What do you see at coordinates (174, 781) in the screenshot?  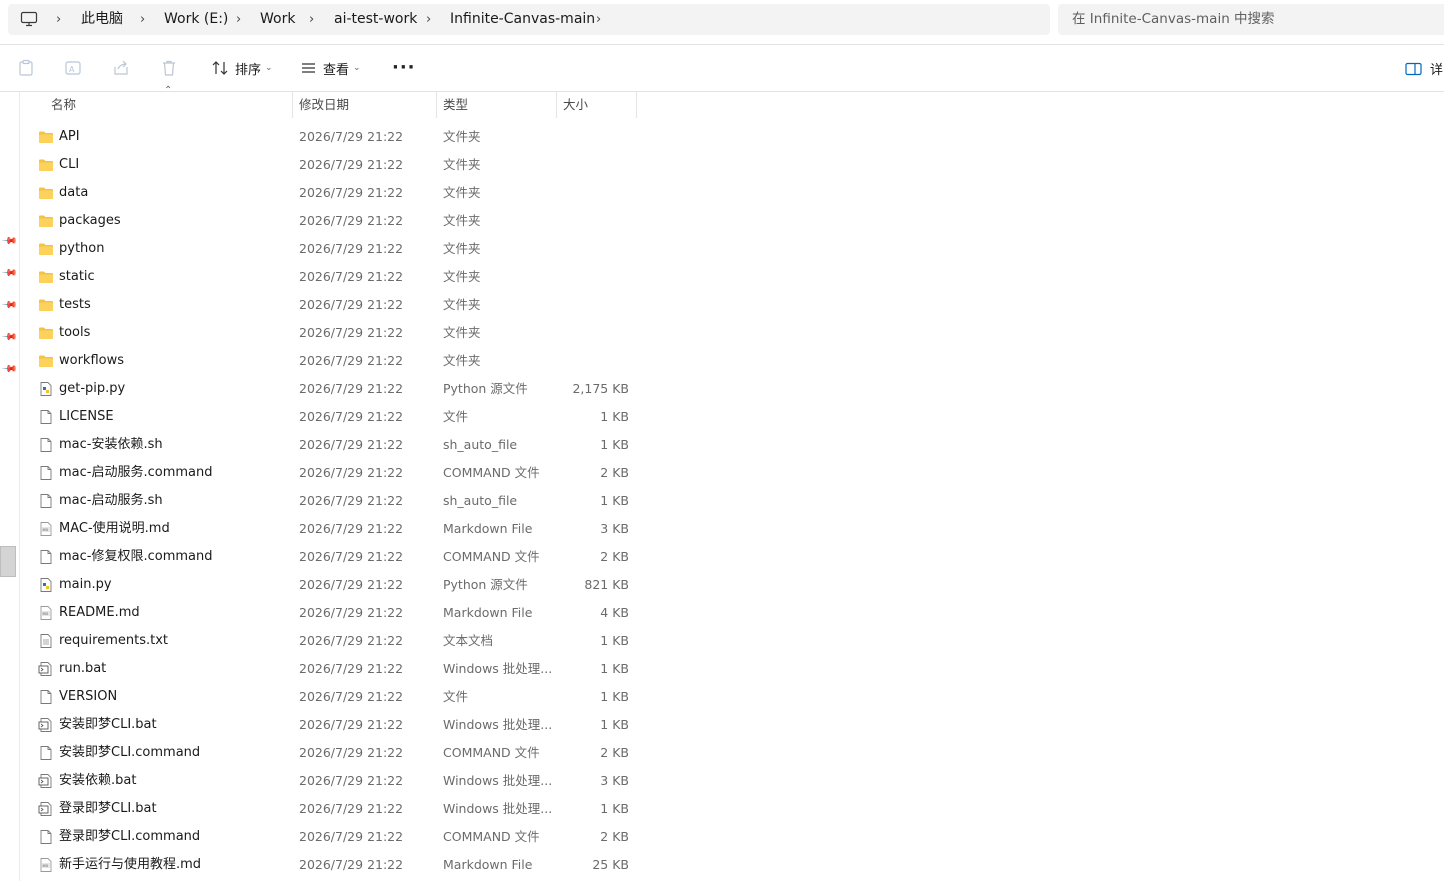 I see `file-name: 安装依赖.bat` at bounding box center [174, 781].